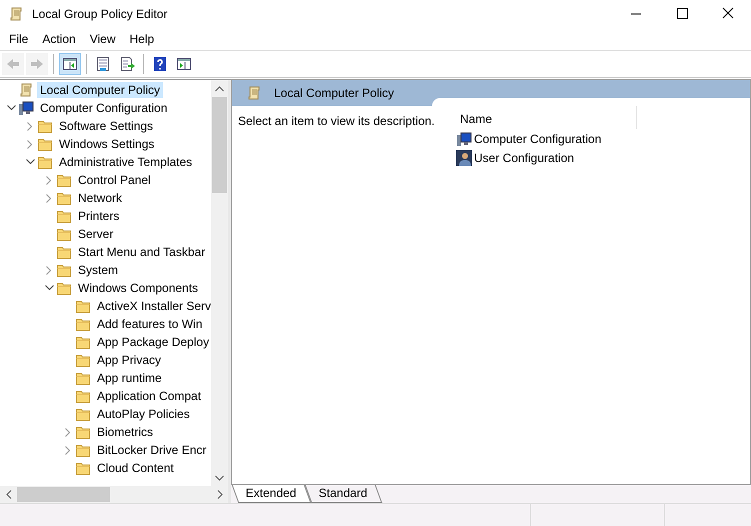  I want to click on tree-item: Windows Settings, so click(107, 144).